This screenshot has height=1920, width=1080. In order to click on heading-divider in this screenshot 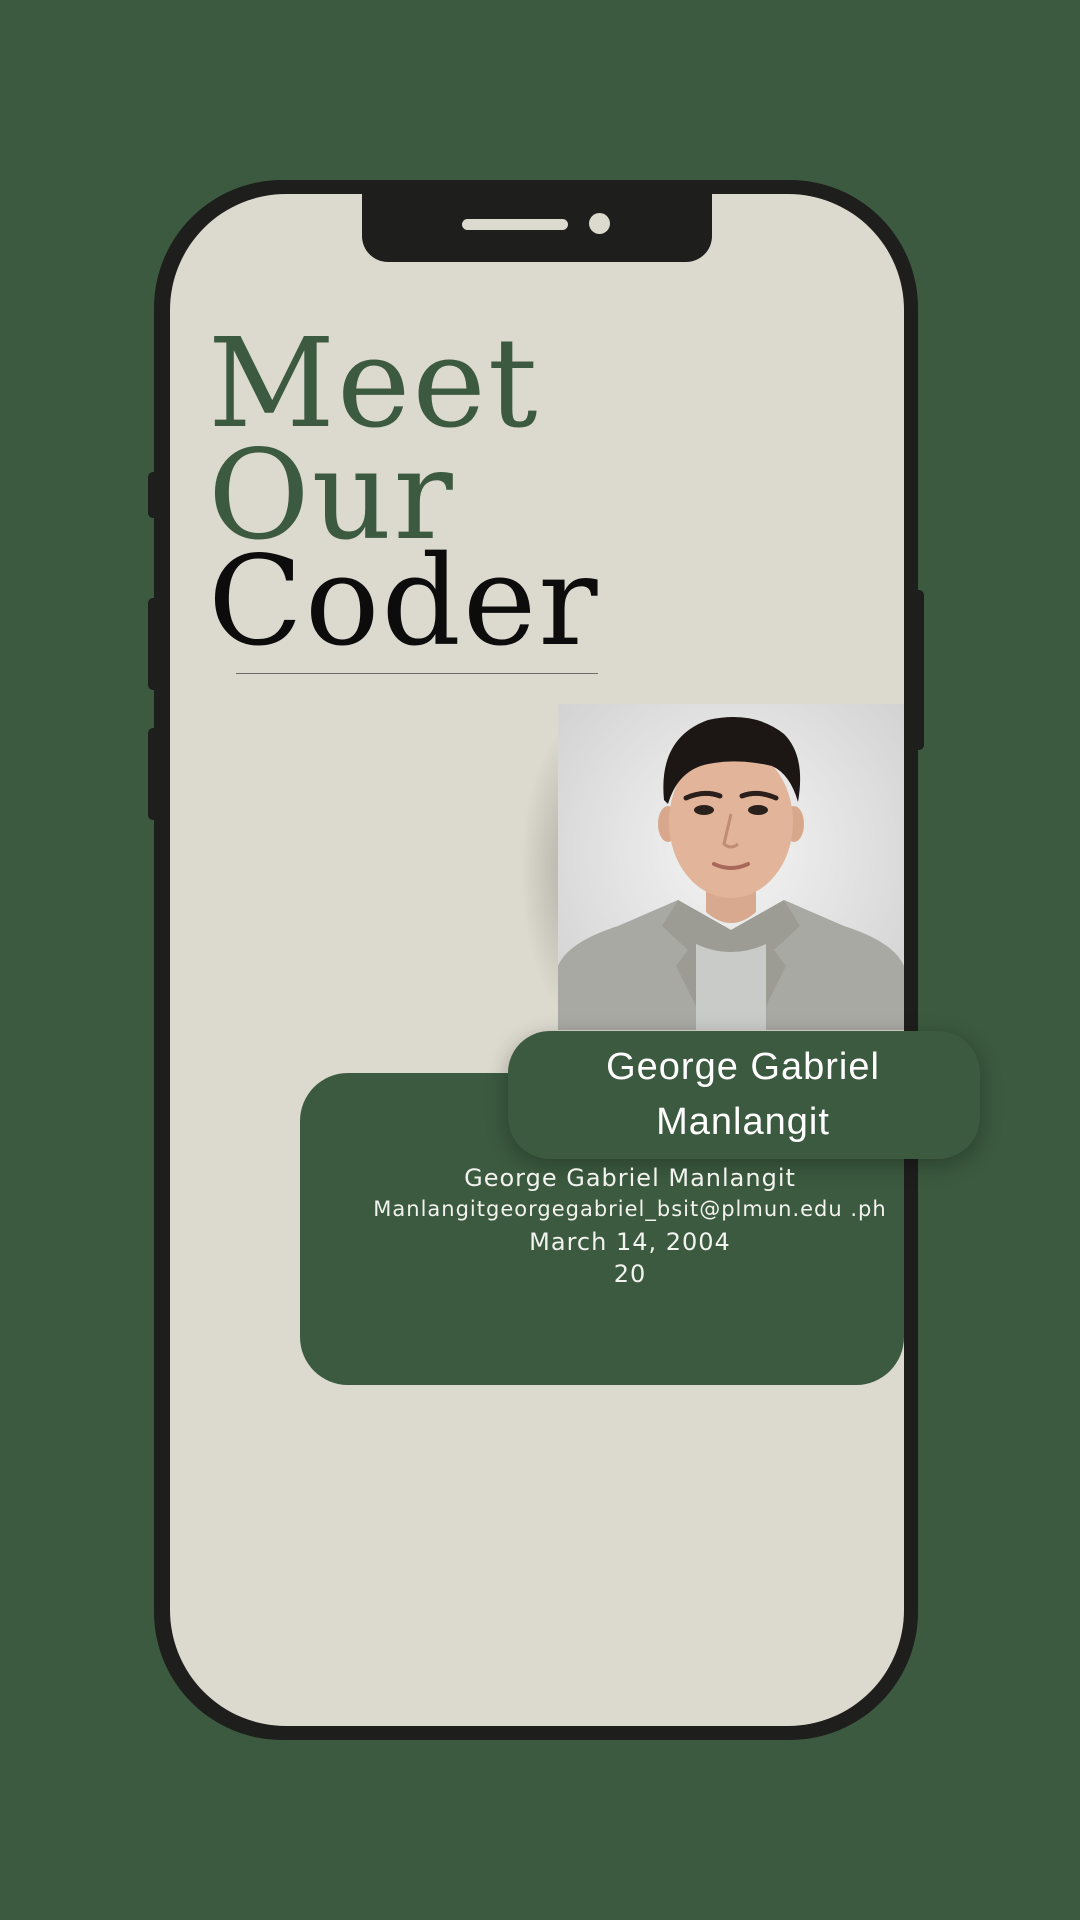, I will do `click(417, 673)`.